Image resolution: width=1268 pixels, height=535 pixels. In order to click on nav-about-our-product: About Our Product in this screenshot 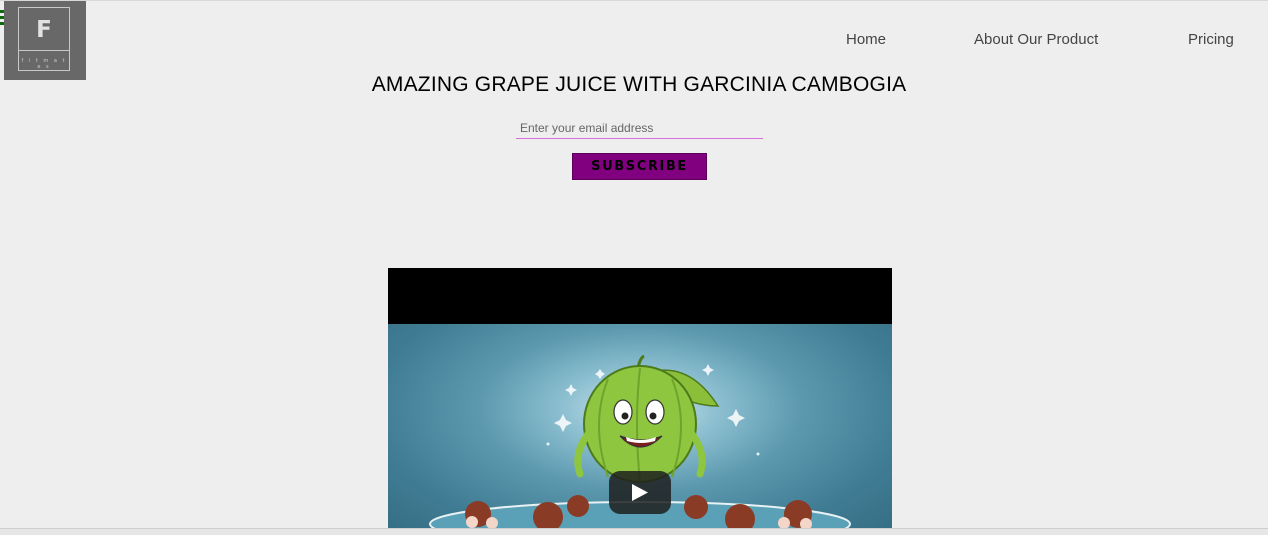, I will do `click(1036, 39)`.